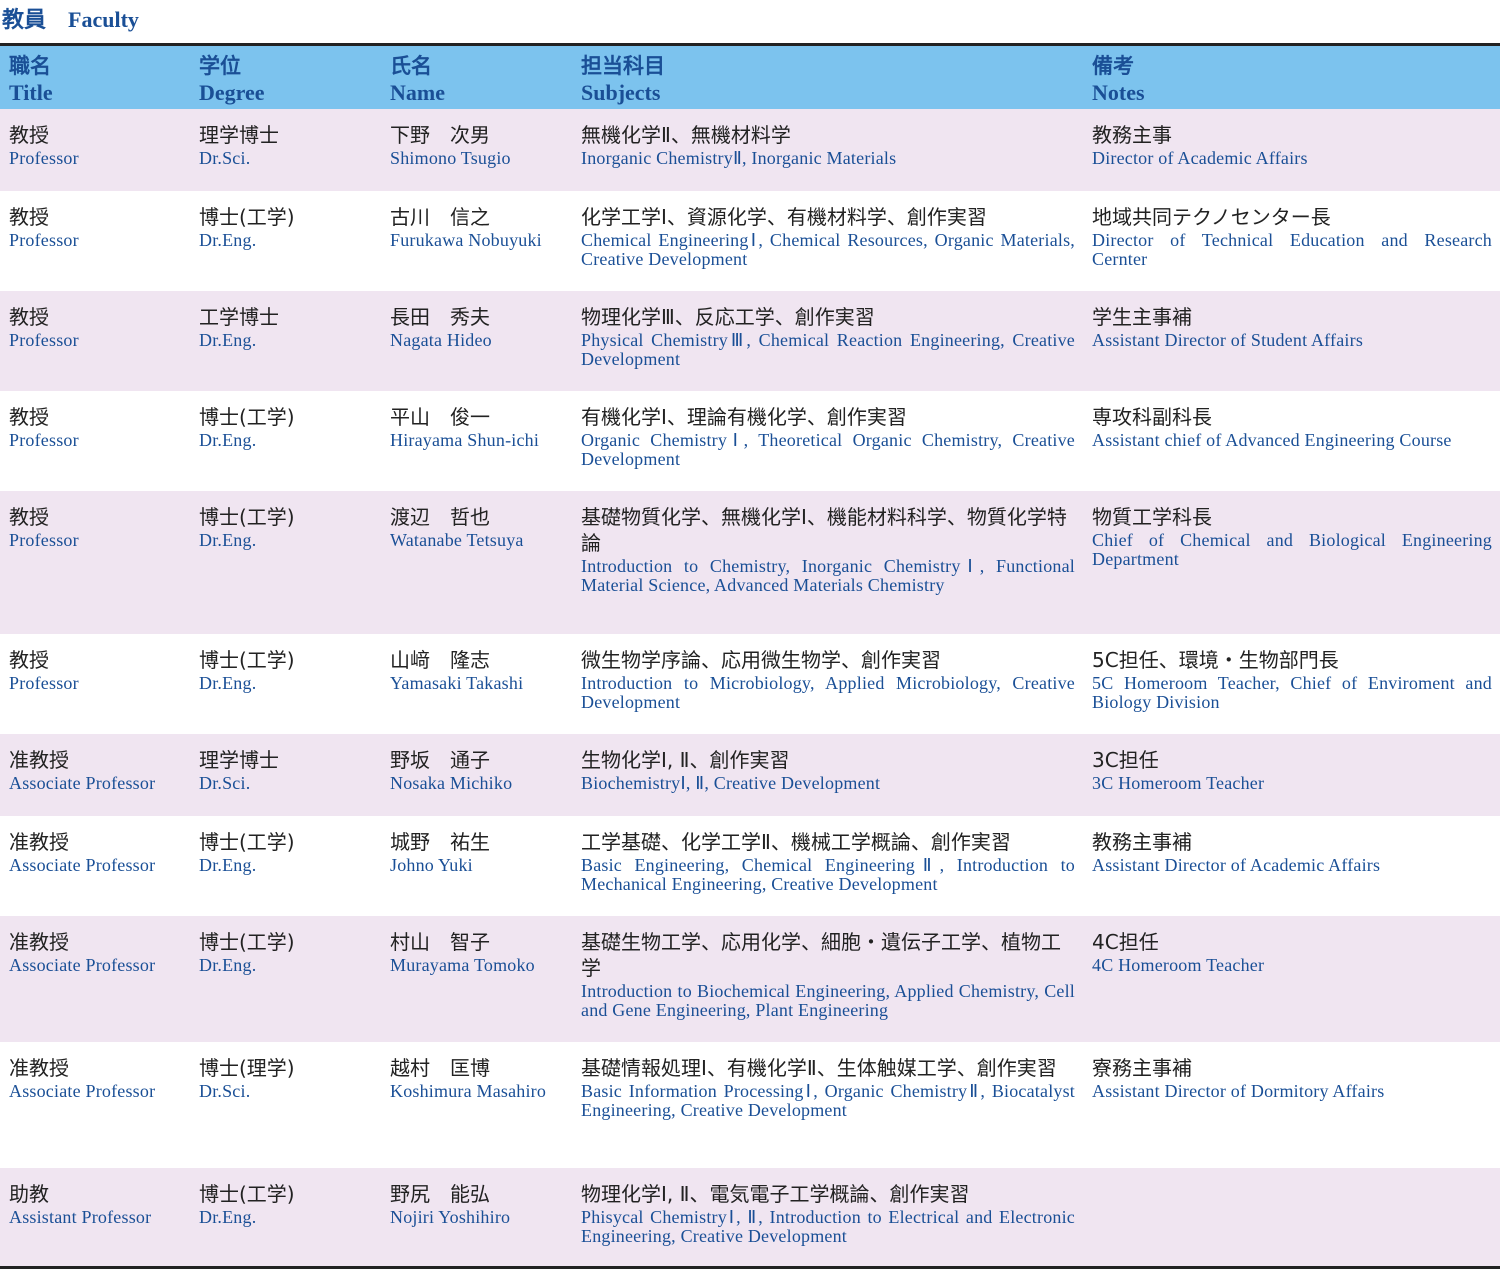 Image resolution: width=1500 pixels, height=1269 pixels. I want to click on page-title-en: Faculty, so click(103, 19).